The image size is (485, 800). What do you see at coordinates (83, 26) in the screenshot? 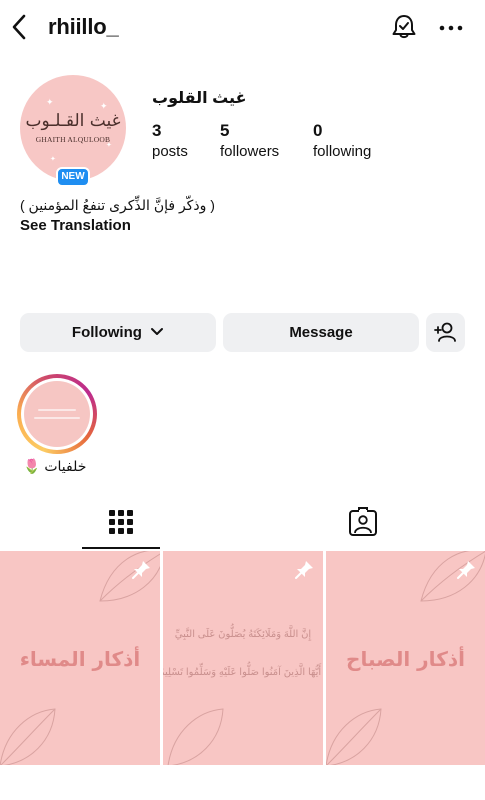
I see `profile-username: rhiillo_` at bounding box center [83, 26].